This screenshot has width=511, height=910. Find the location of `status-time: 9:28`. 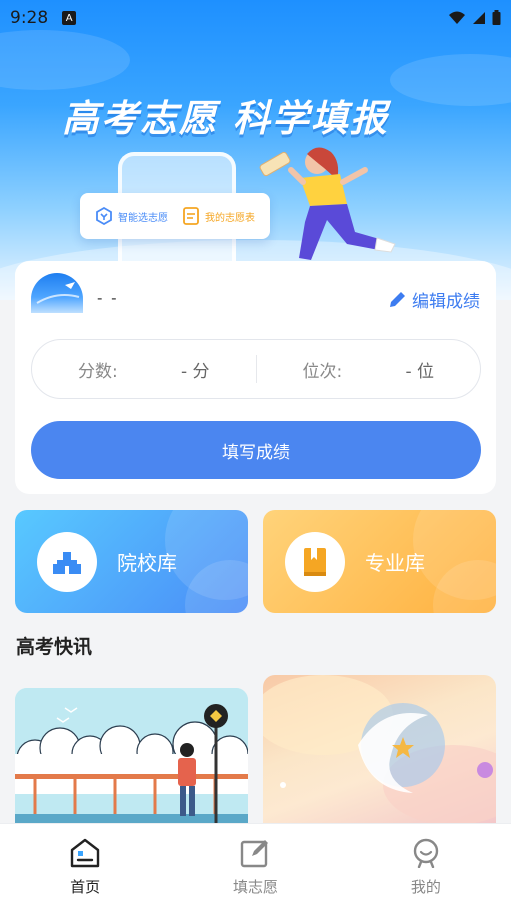

status-time: 9:28 is located at coordinates (29, 18).